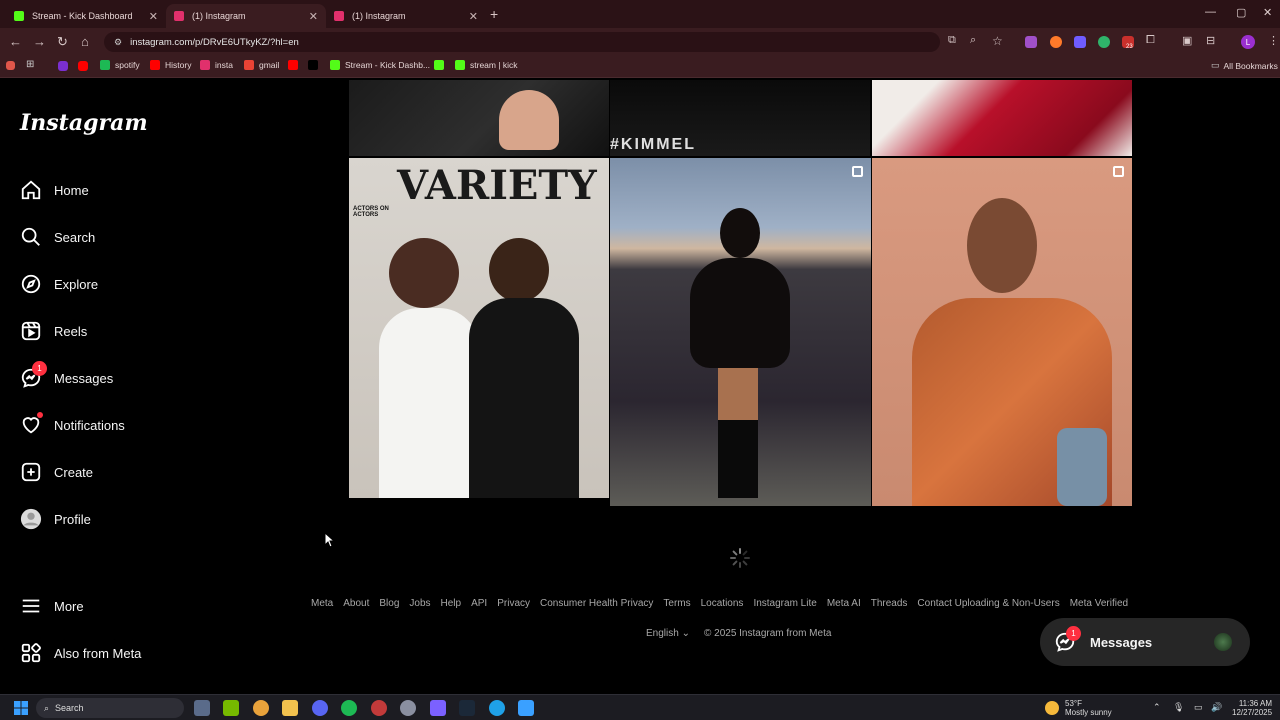 The image size is (1280, 720). Describe the element at coordinates (1099, 603) in the screenshot. I see `footer-link: Meta Verified` at that location.